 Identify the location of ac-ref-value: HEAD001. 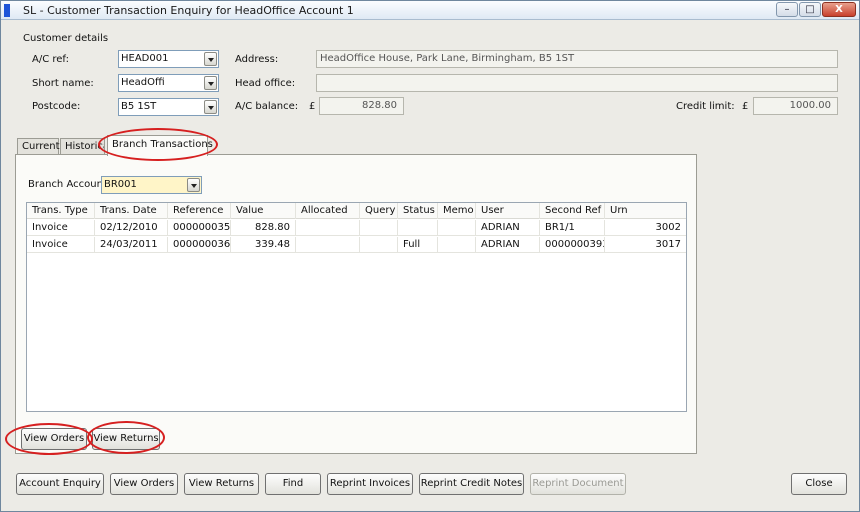
(145, 58).